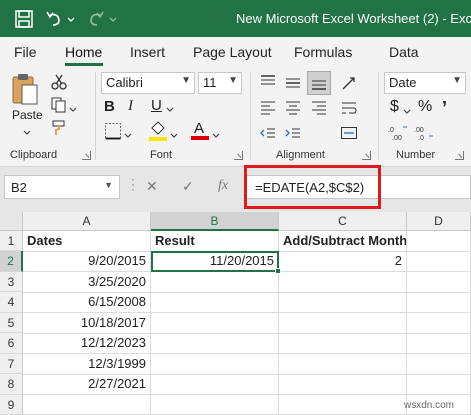  I want to click on cell-c8, so click(343, 384).